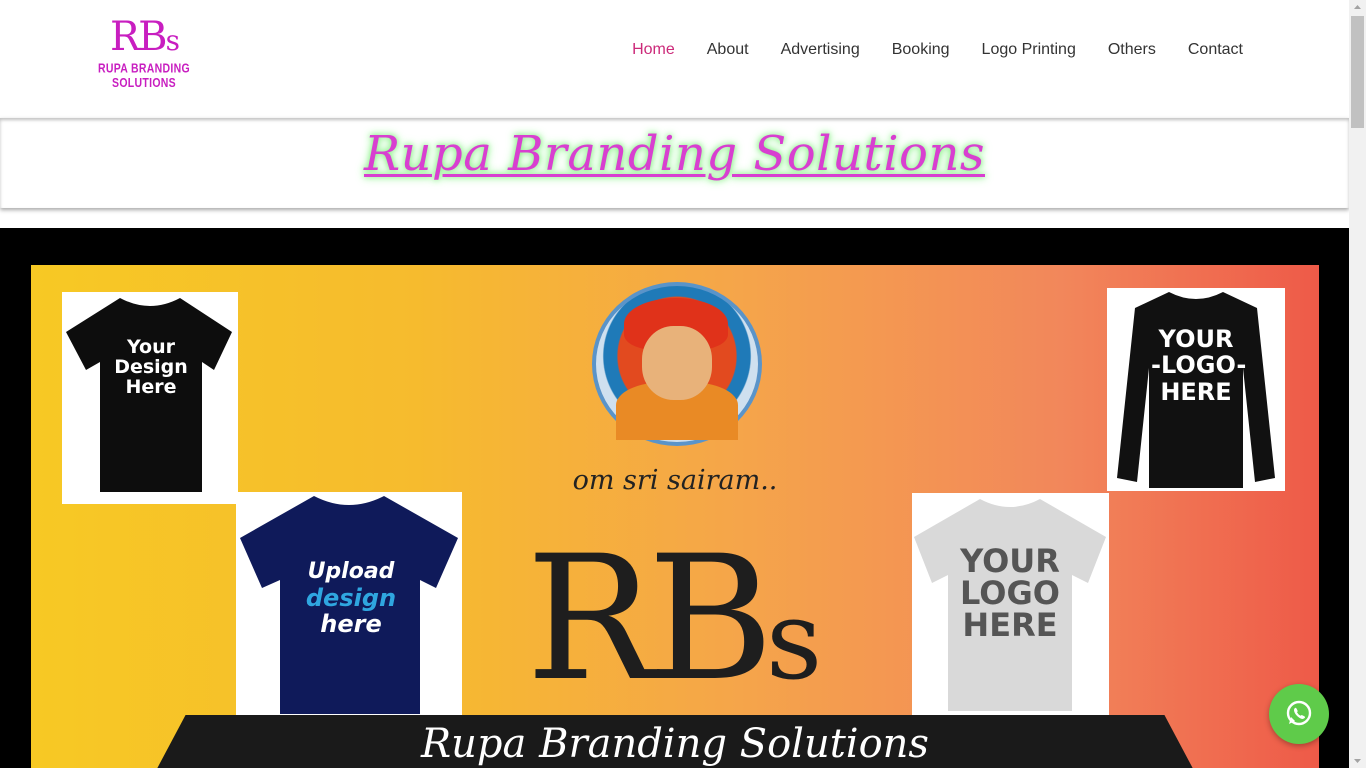  I want to click on nav-advertising: Advertising, so click(820, 50).